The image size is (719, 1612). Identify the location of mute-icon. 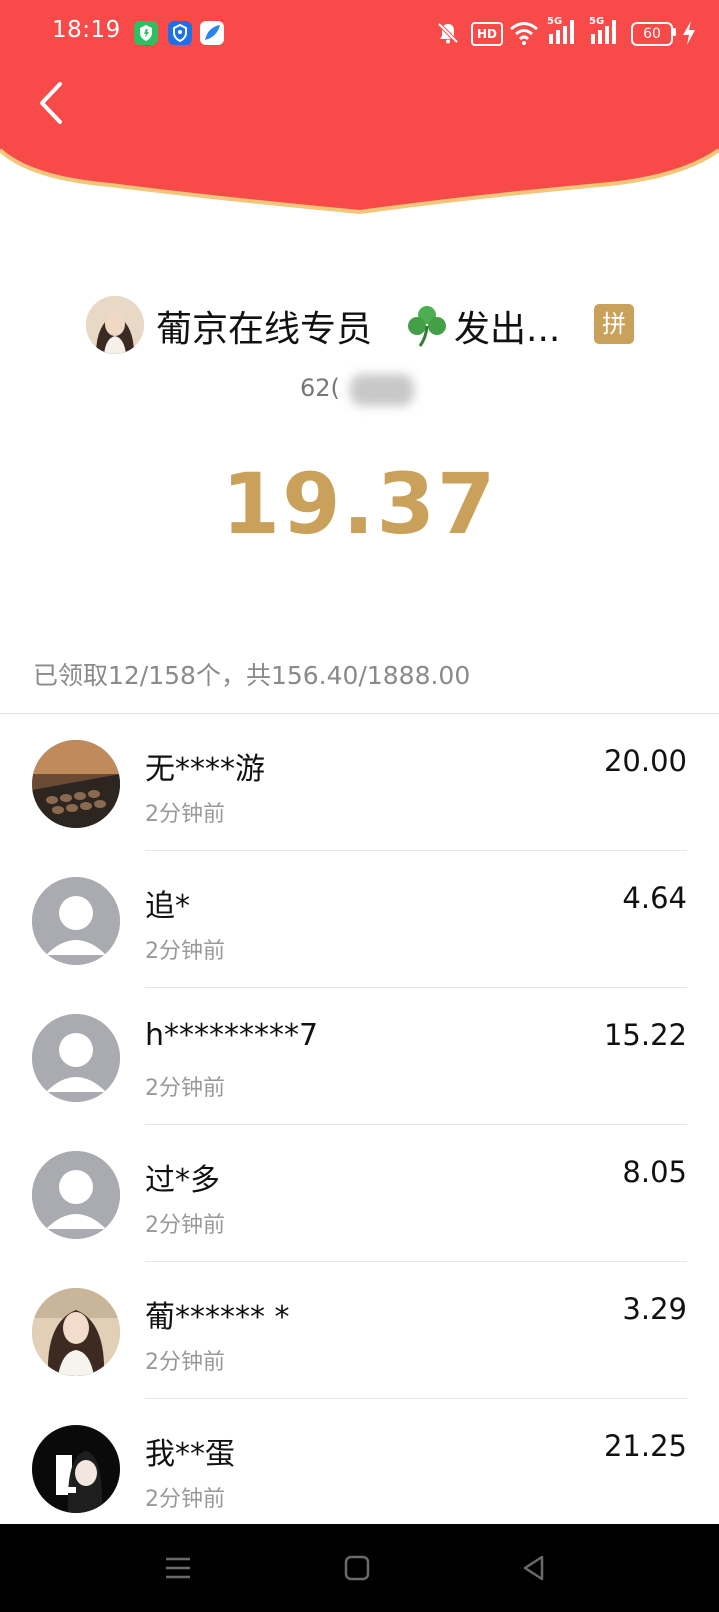
(448, 33).